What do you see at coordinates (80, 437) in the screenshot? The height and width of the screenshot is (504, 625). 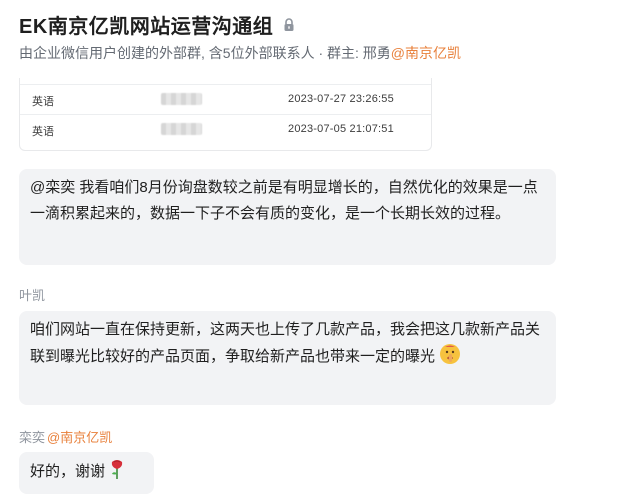 I see `sender-org: @南京亿凯` at bounding box center [80, 437].